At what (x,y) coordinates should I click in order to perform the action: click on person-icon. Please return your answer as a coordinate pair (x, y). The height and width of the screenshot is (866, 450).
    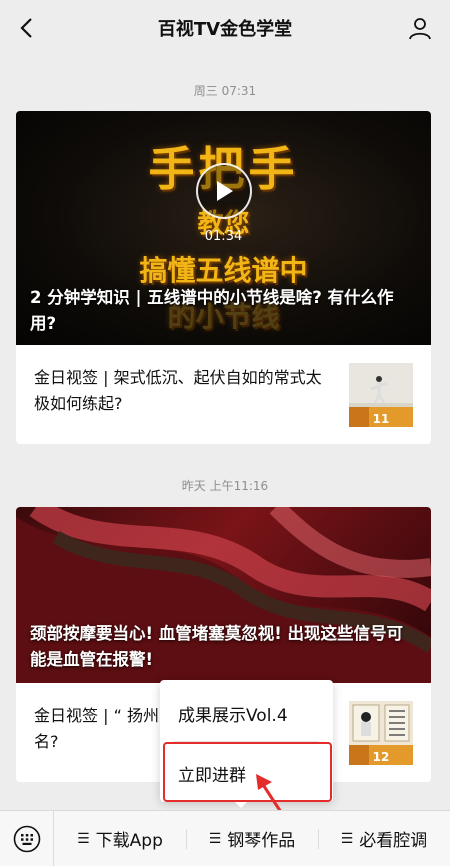
    Looking at the image, I should click on (420, 29).